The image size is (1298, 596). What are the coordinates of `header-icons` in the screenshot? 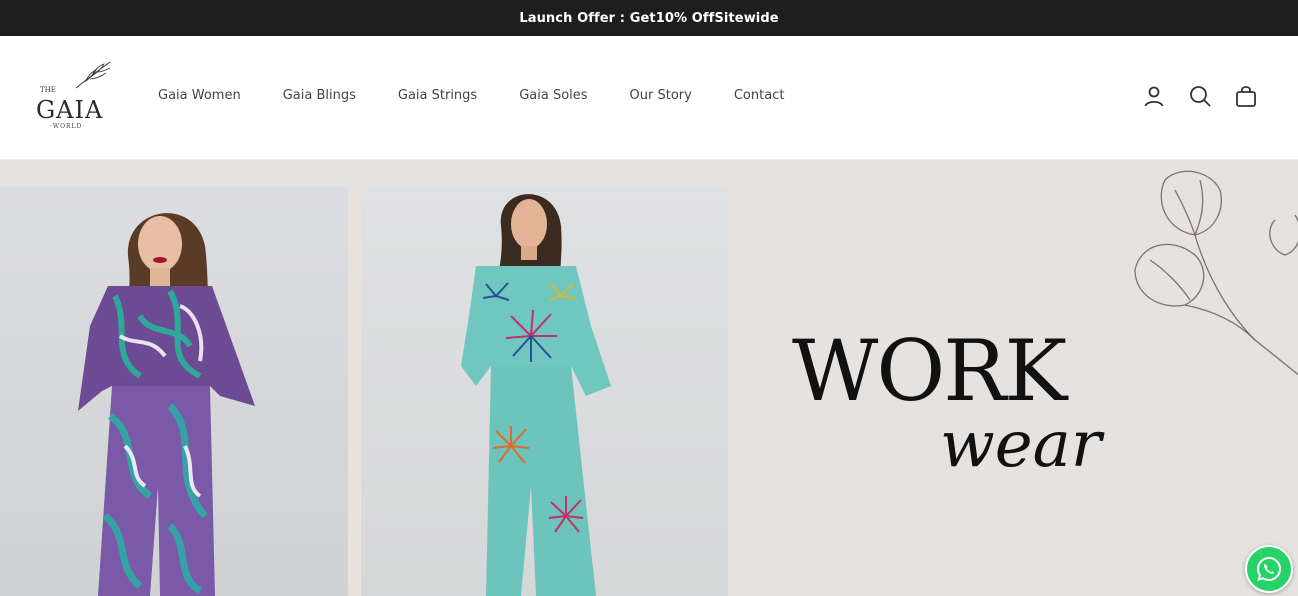 It's located at (1200, 96).